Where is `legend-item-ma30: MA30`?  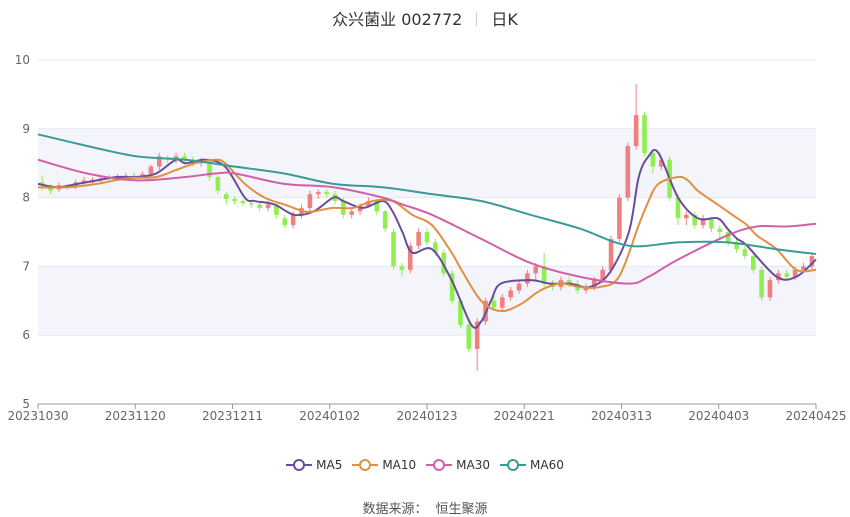 legend-item-ma30: MA30 is located at coordinates (458, 465).